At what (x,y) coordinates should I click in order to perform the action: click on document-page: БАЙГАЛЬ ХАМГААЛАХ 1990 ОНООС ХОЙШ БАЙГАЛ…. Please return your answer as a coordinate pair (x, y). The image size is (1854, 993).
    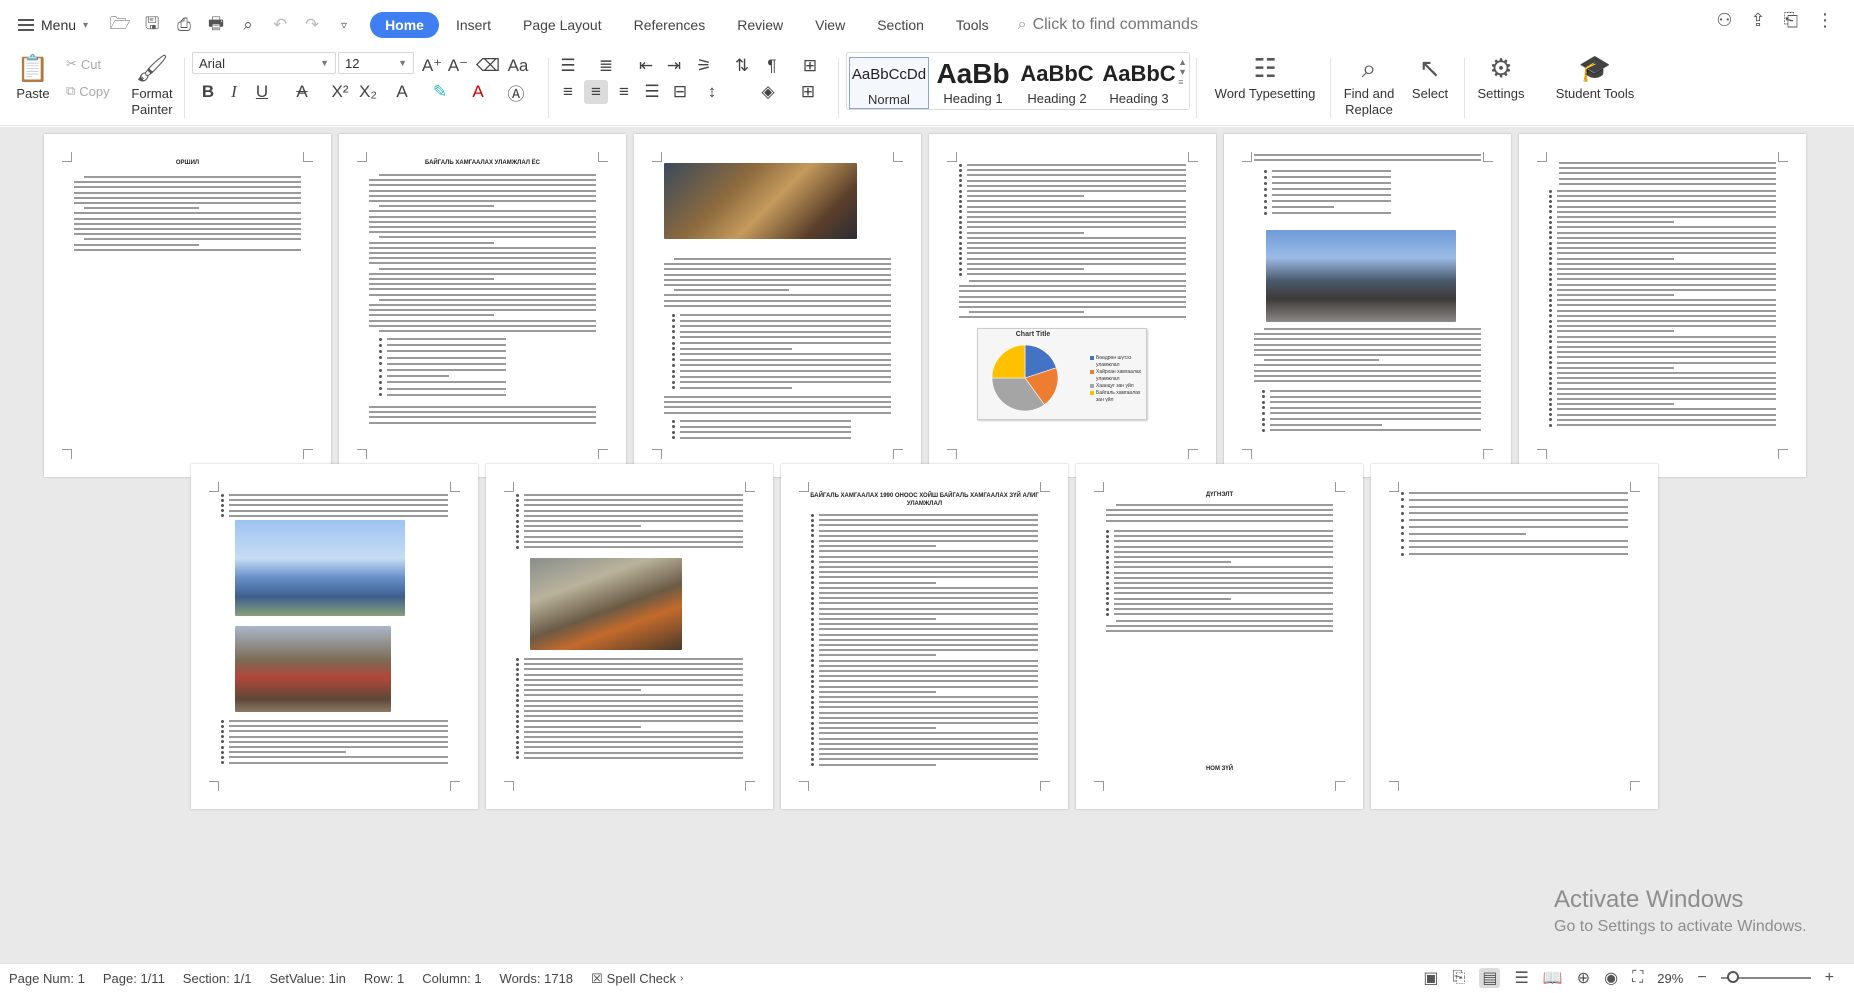
    Looking at the image, I should click on (924, 636).